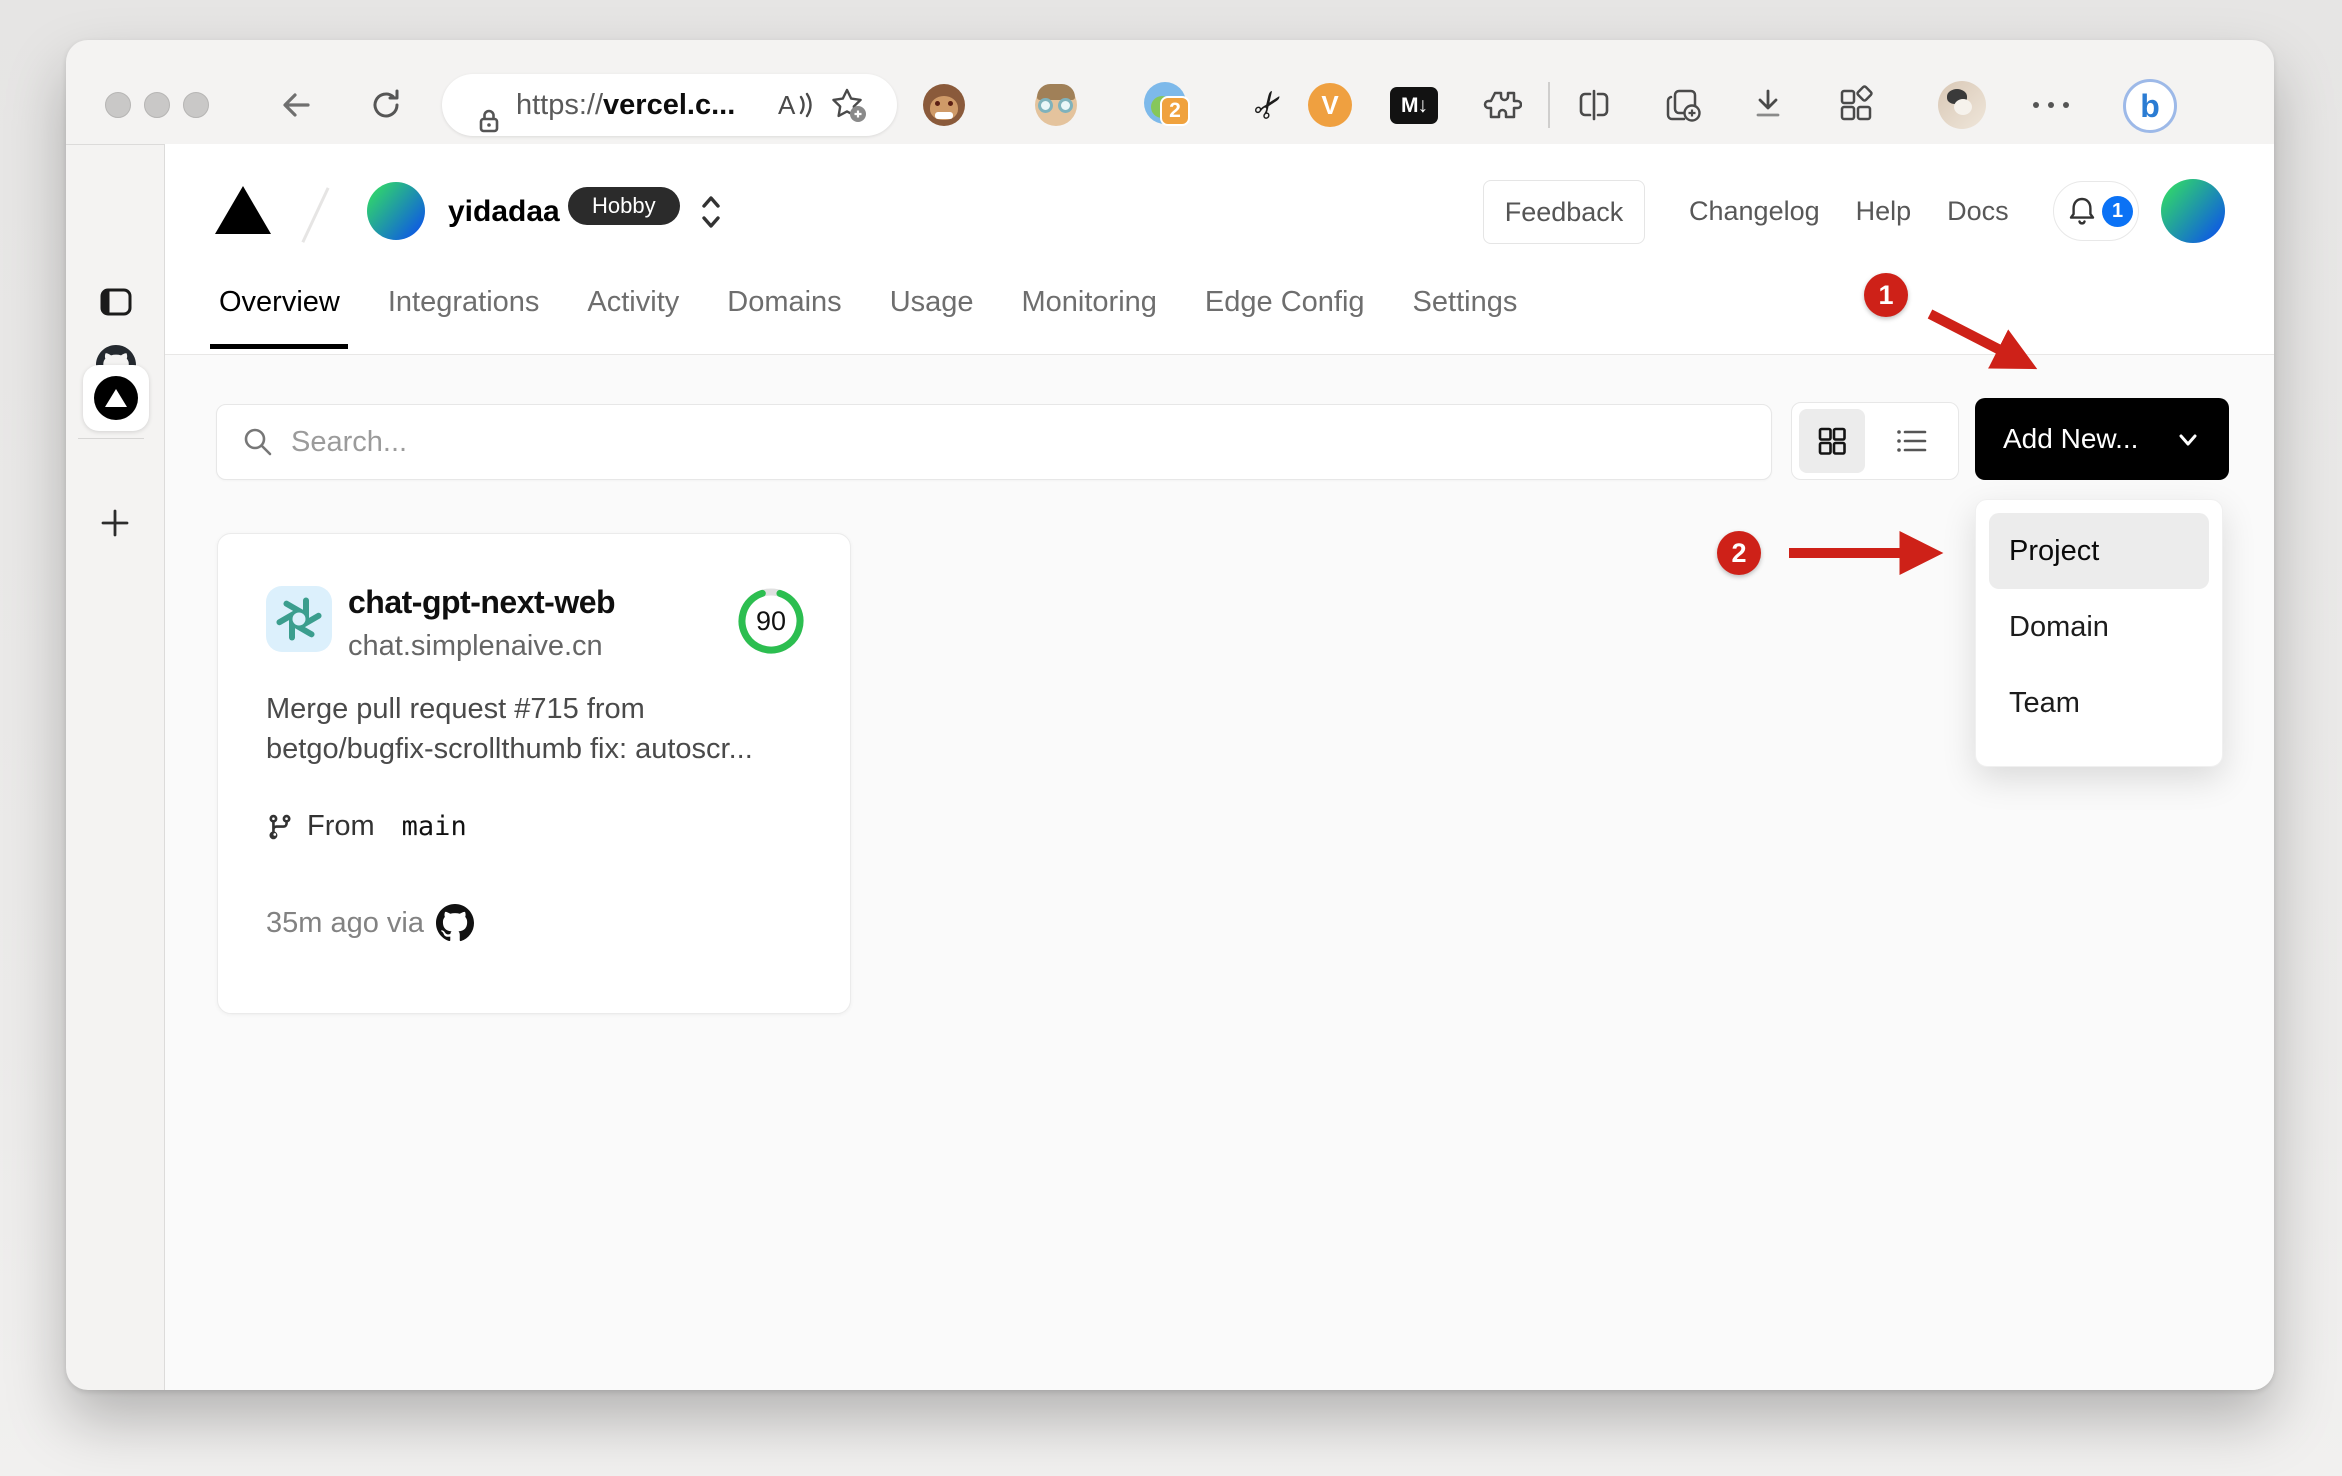 This screenshot has width=2342, height=1476. What do you see at coordinates (1886, 295) in the screenshot?
I see `annotation-step-1: 1` at bounding box center [1886, 295].